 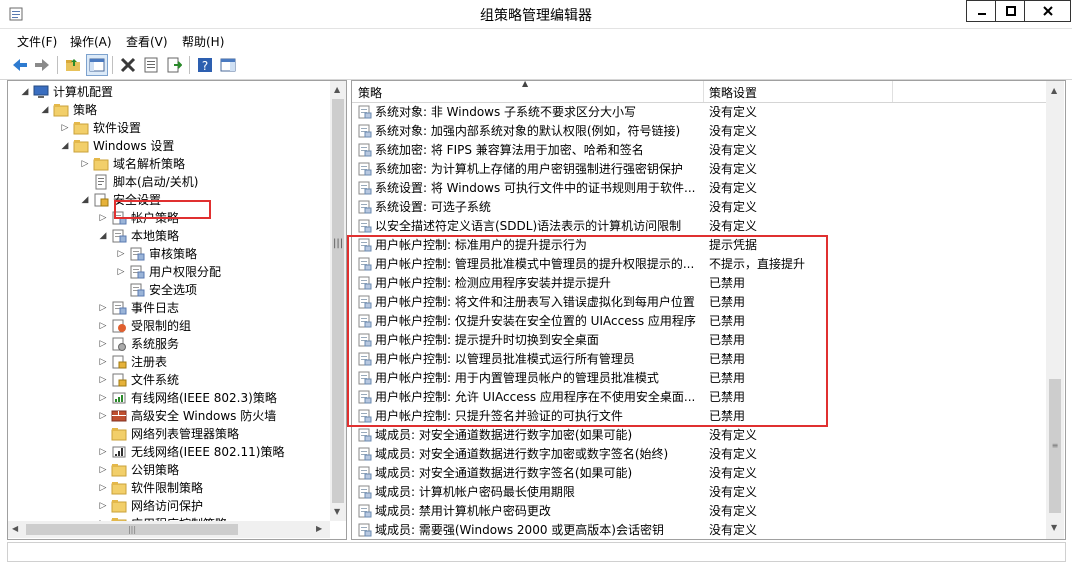 What do you see at coordinates (174, 65) in the screenshot?
I see `export-list-button` at bounding box center [174, 65].